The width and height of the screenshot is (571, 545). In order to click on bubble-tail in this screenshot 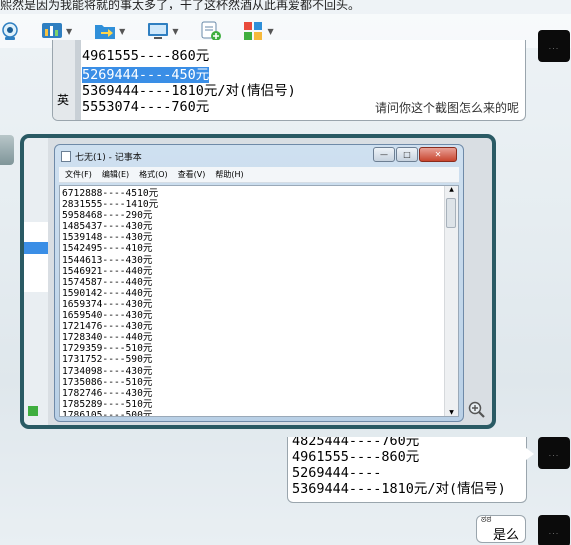, I will do `click(530, 454)`.